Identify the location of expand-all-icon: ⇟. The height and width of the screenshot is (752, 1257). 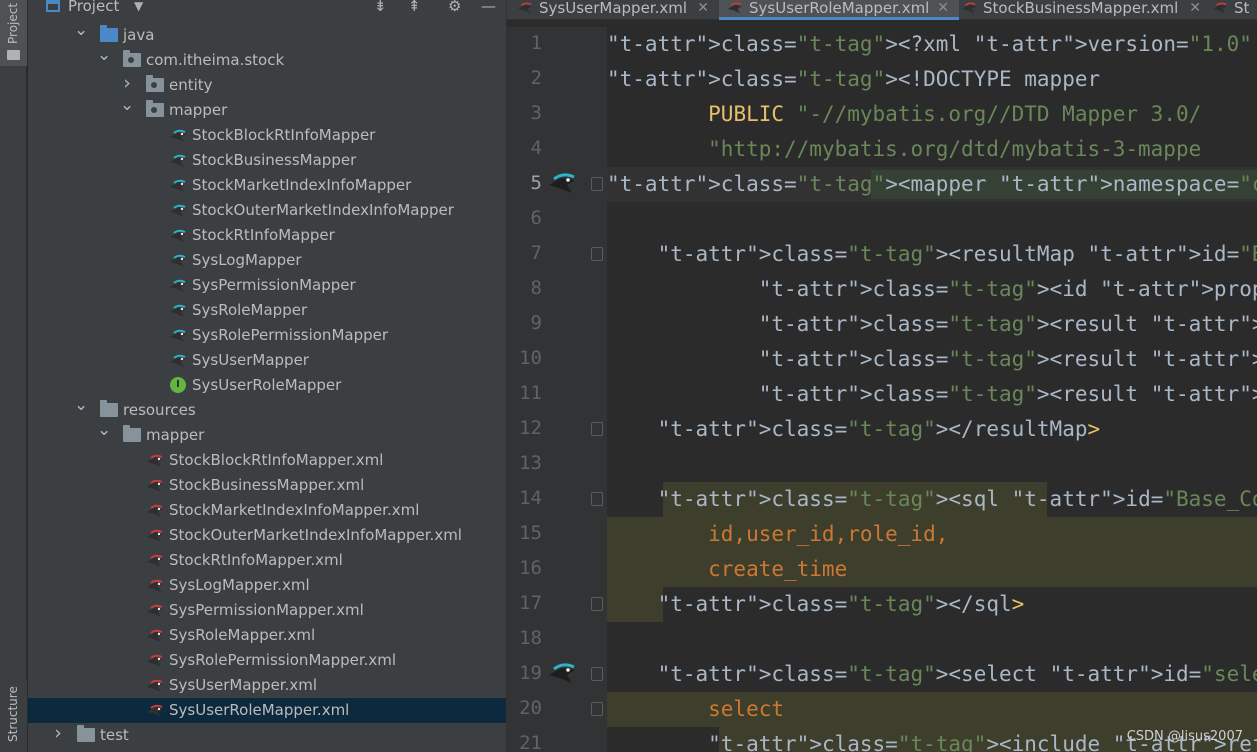
(380, 7).